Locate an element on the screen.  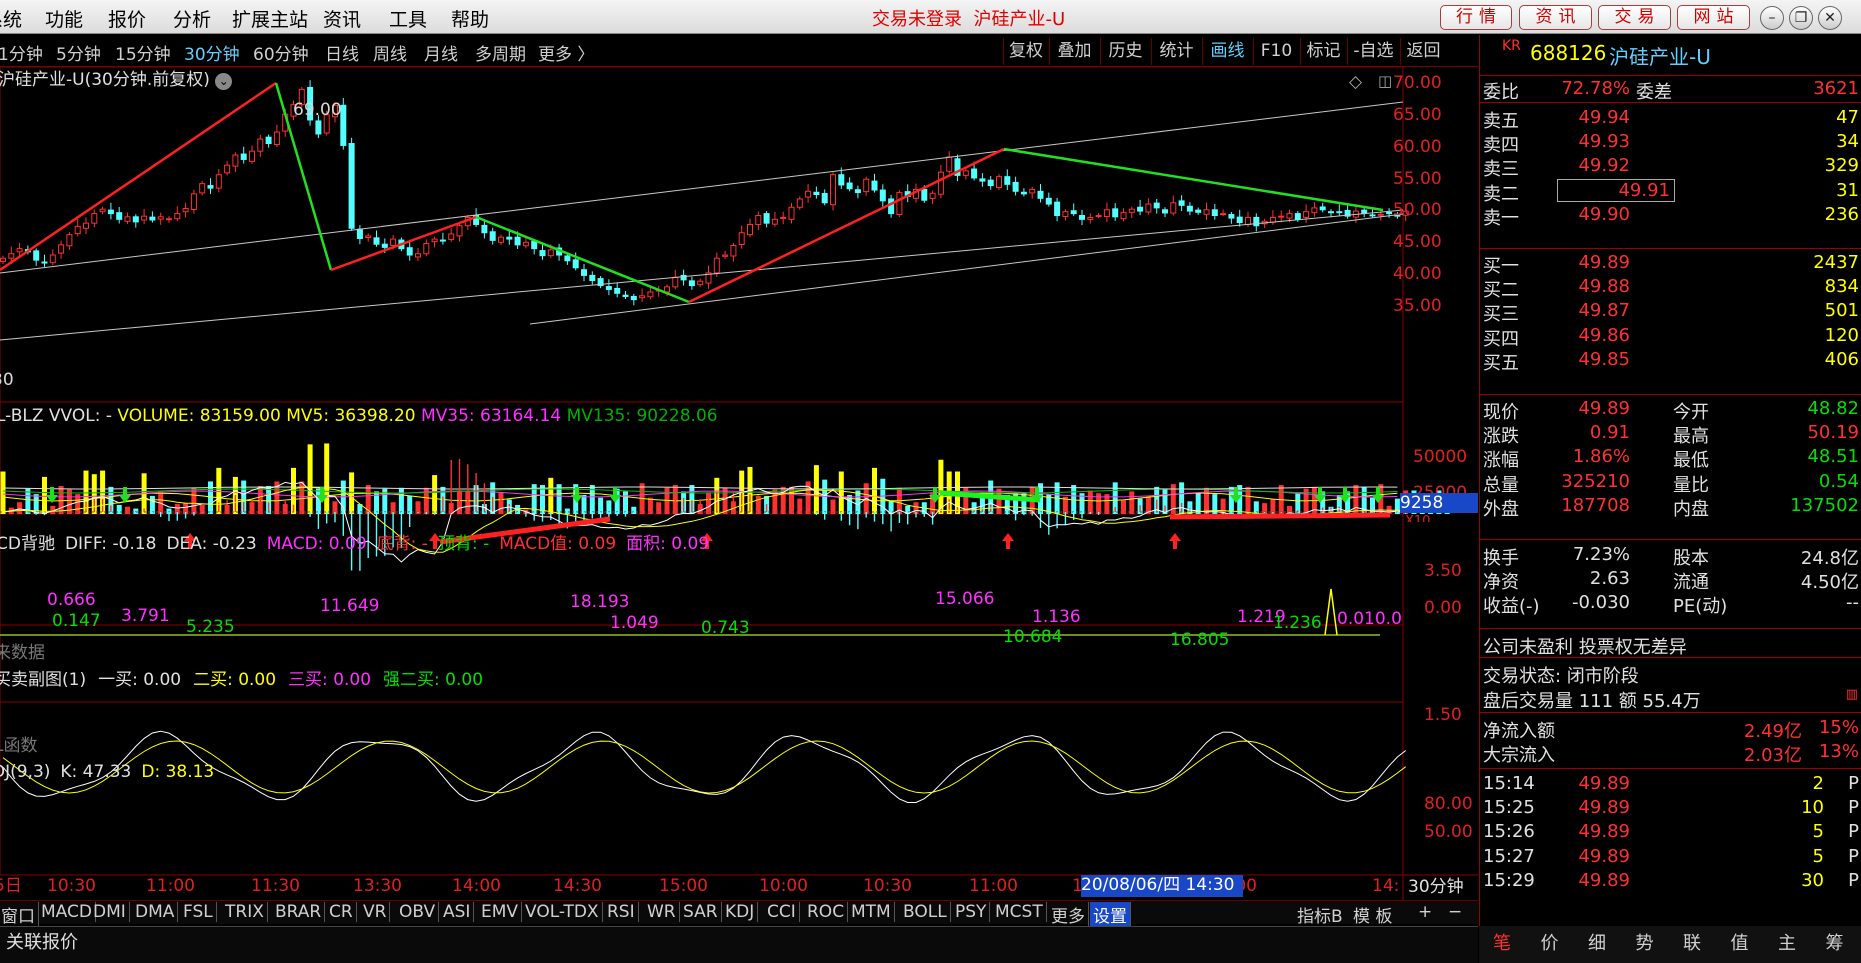
restore-icon: ❐ is located at coordinates (1801, 18).